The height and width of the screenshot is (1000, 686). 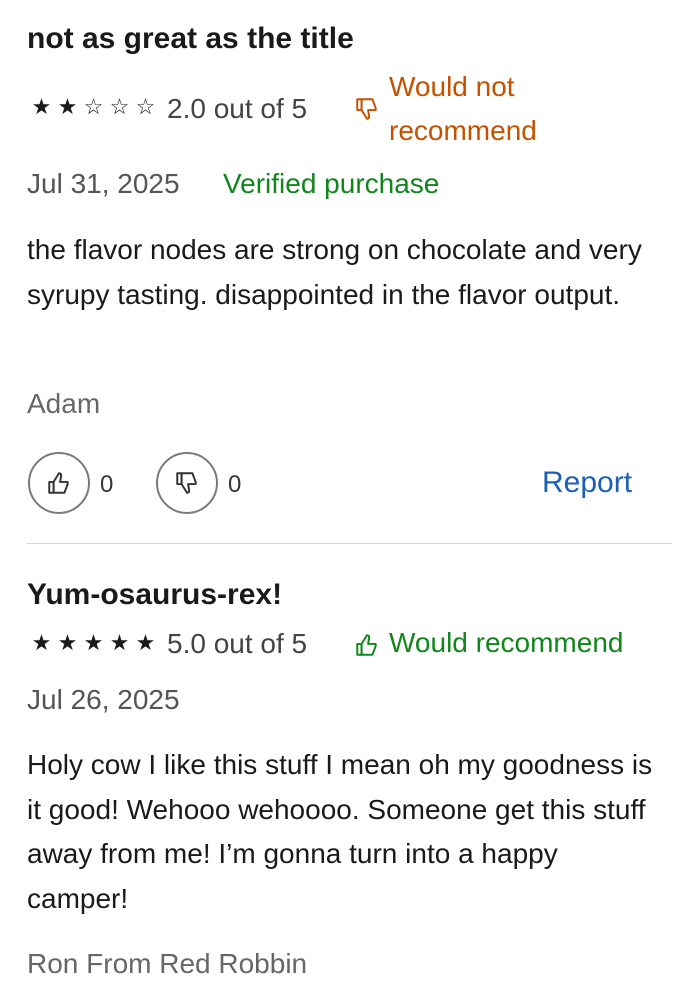 What do you see at coordinates (587, 483) in the screenshot?
I see `report-link: Report` at bounding box center [587, 483].